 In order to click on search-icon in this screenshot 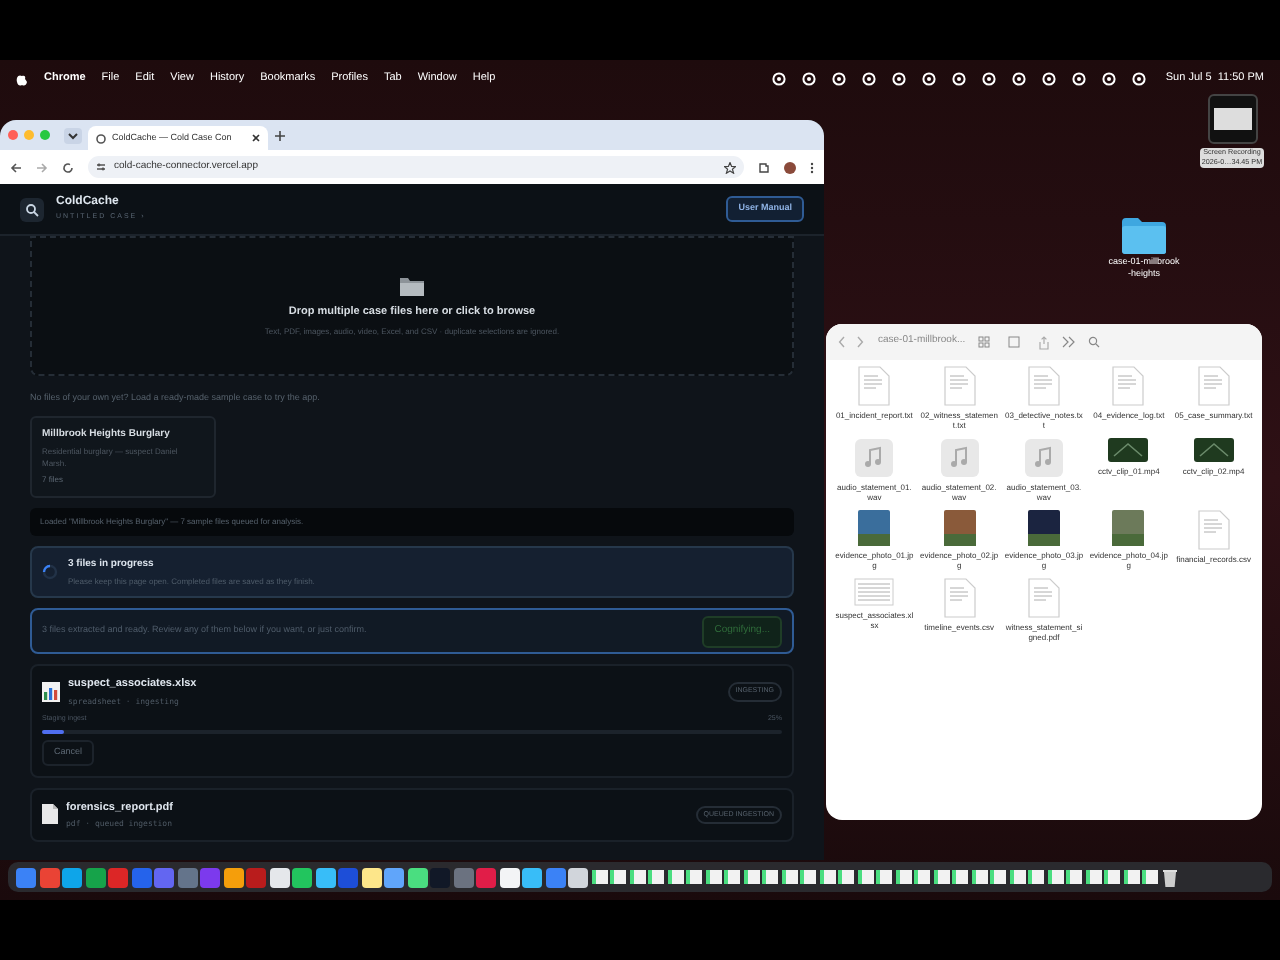, I will do `click(1093, 342)`.